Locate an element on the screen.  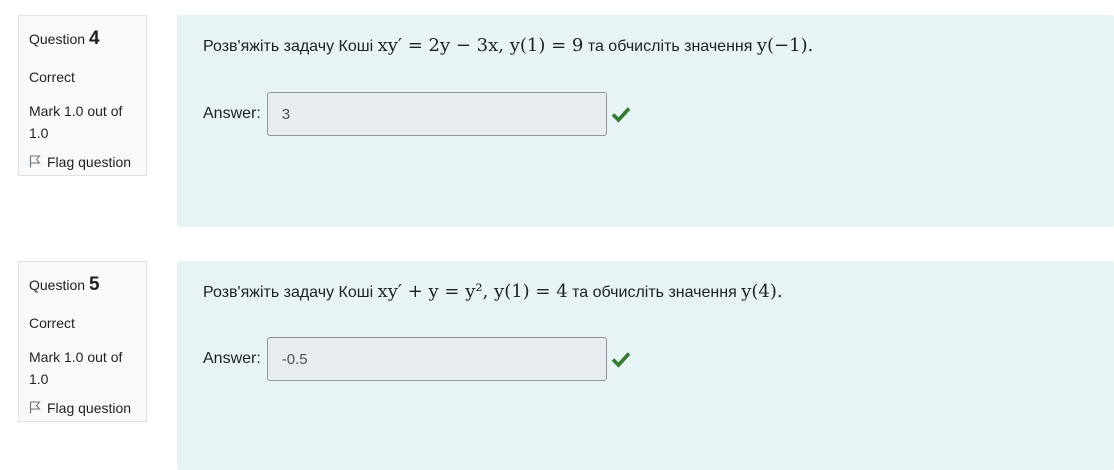
question-equation: xy′ + y = y², y(1) = 4 is located at coordinates (472, 291).